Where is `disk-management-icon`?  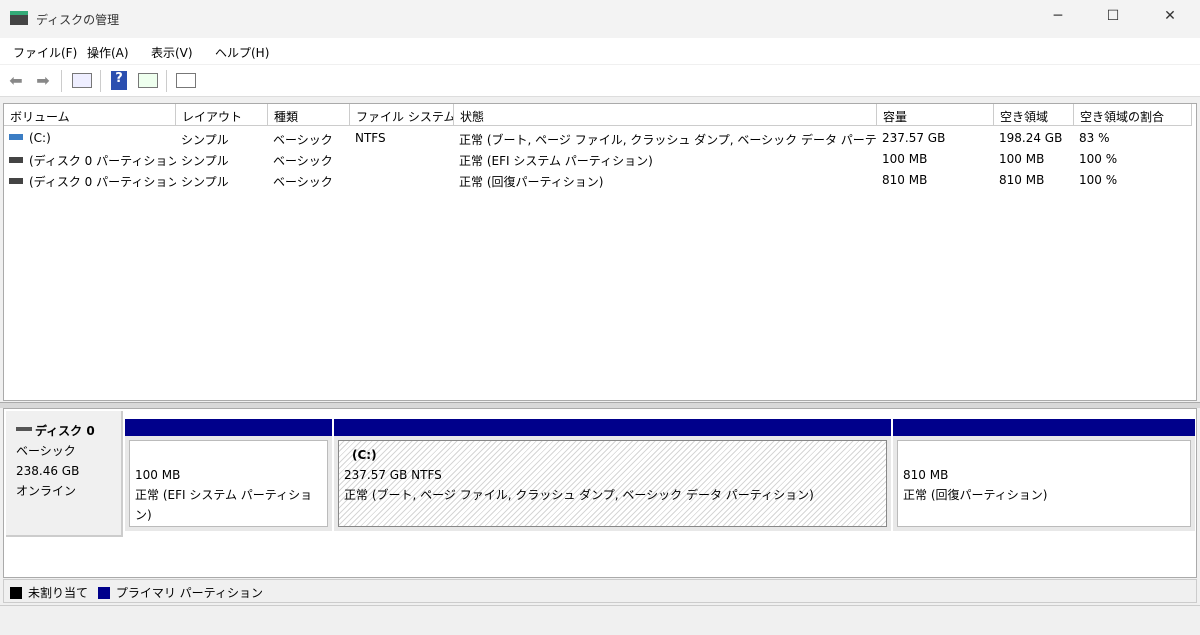 disk-management-icon is located at coordinates (19, 18).